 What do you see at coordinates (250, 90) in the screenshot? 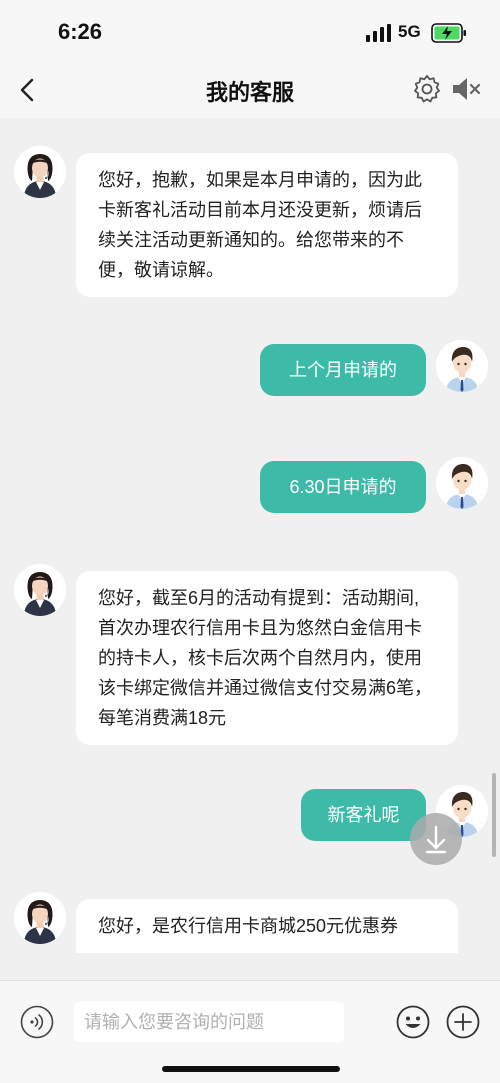
I see `nav-header: 我的客服` at bounding box center [250, 90].